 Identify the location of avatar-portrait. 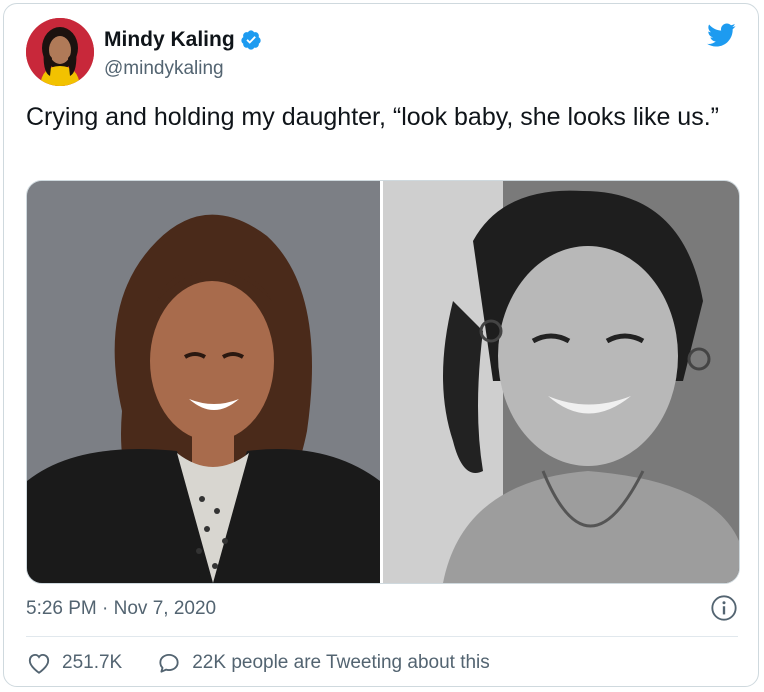
(60, 52).